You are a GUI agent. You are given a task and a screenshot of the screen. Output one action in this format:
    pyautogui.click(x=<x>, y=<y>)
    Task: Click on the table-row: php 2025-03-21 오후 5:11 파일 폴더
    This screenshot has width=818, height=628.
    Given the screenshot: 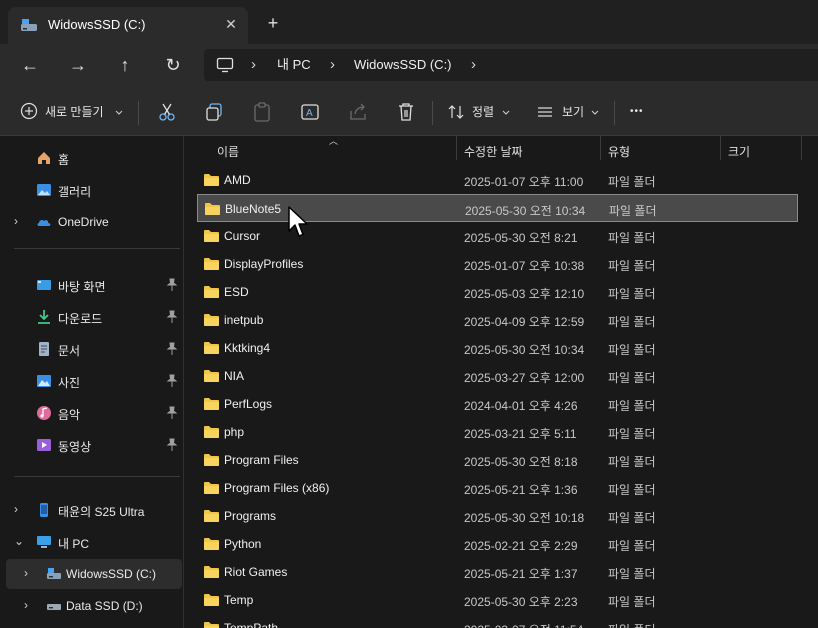 What is the action you would take?
    pyautogui.click(x=497, y=432)
    